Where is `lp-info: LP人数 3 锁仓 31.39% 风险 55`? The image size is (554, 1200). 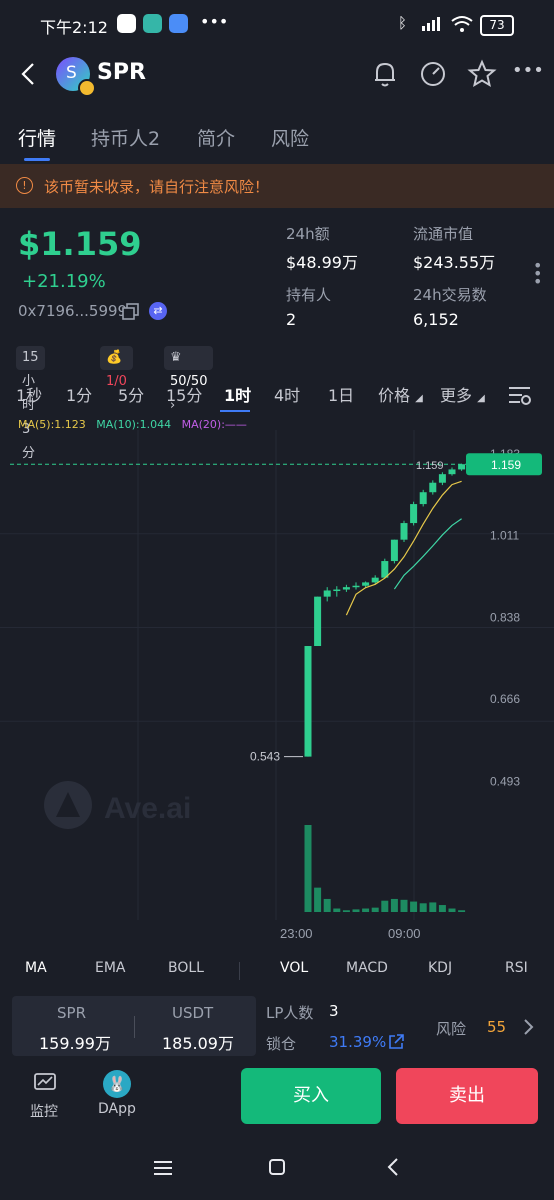
lp-info: LP人数 3 锁仓 31.39% 风险 55 is located at coordinates (409, 1026).